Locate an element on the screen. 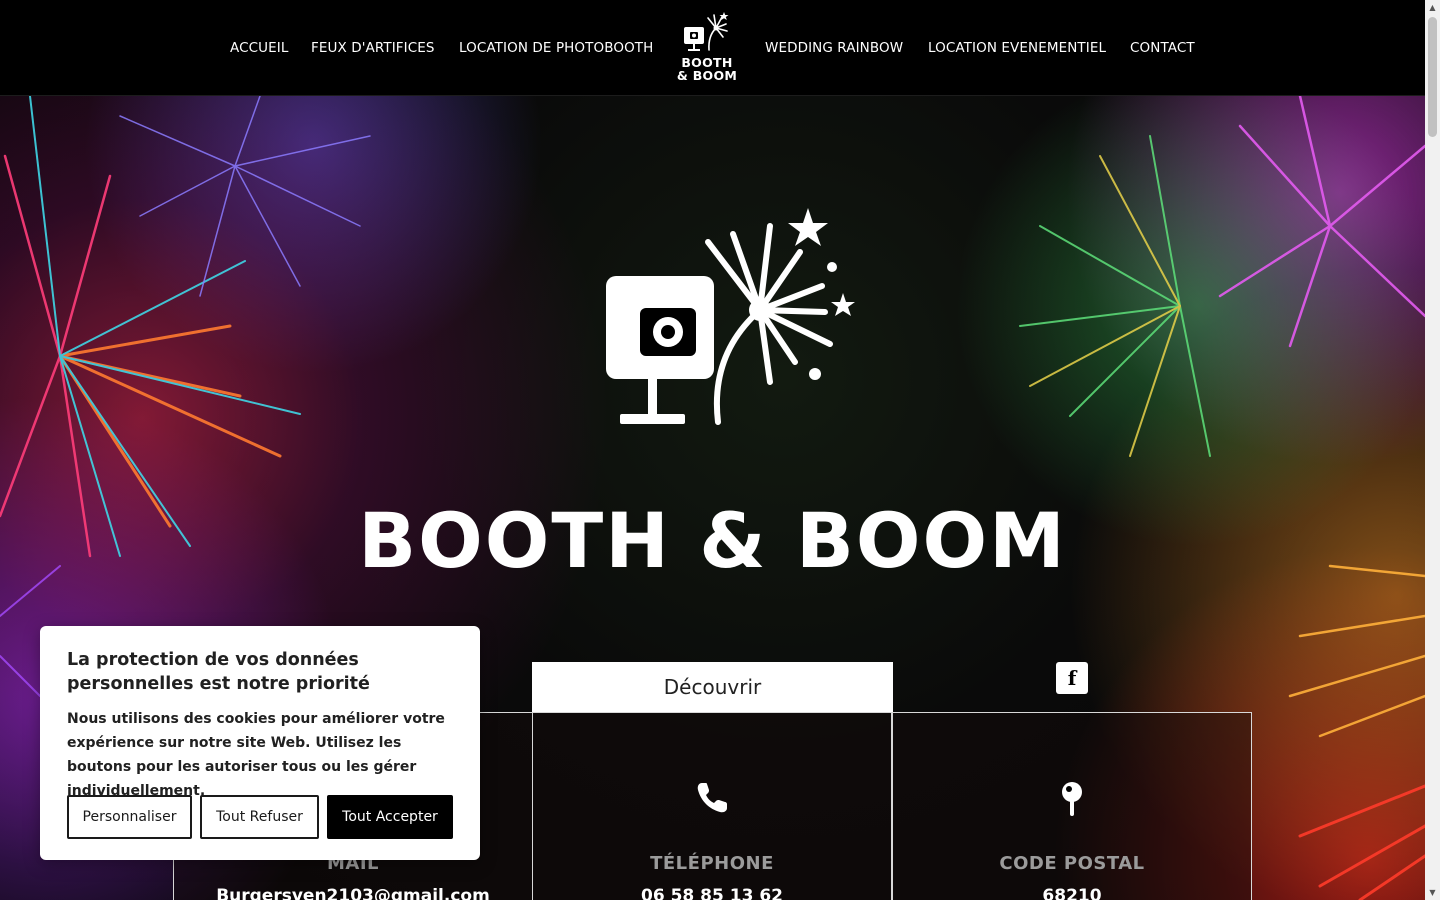  customize-cookies-button: Personnaliser is located at coordinates (129, 817).